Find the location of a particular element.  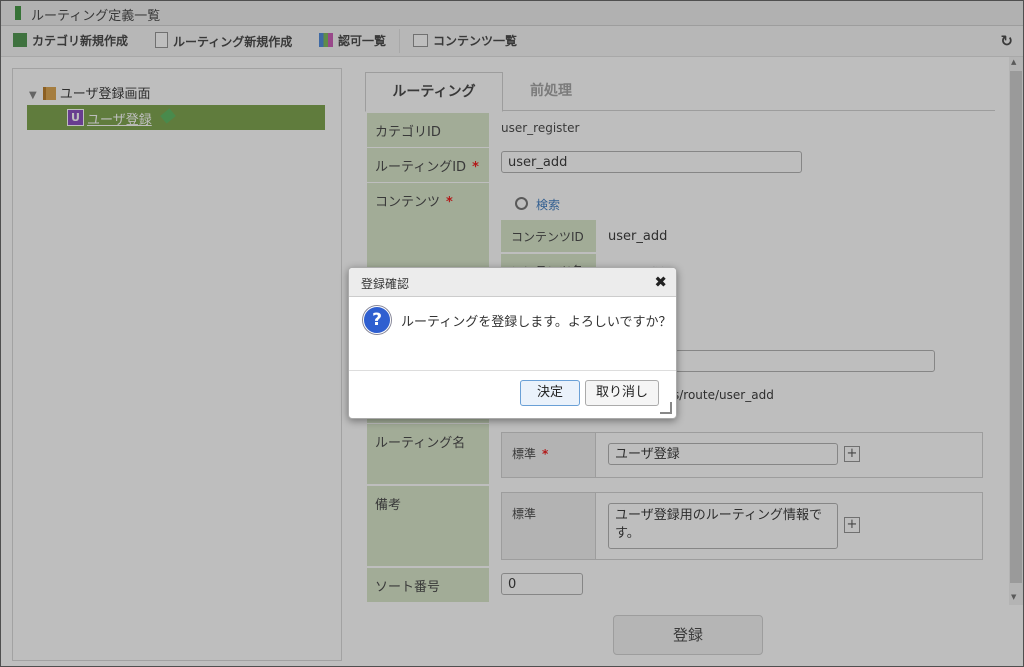

cancel-button: 取り消し is located at coordinates (622, 393).